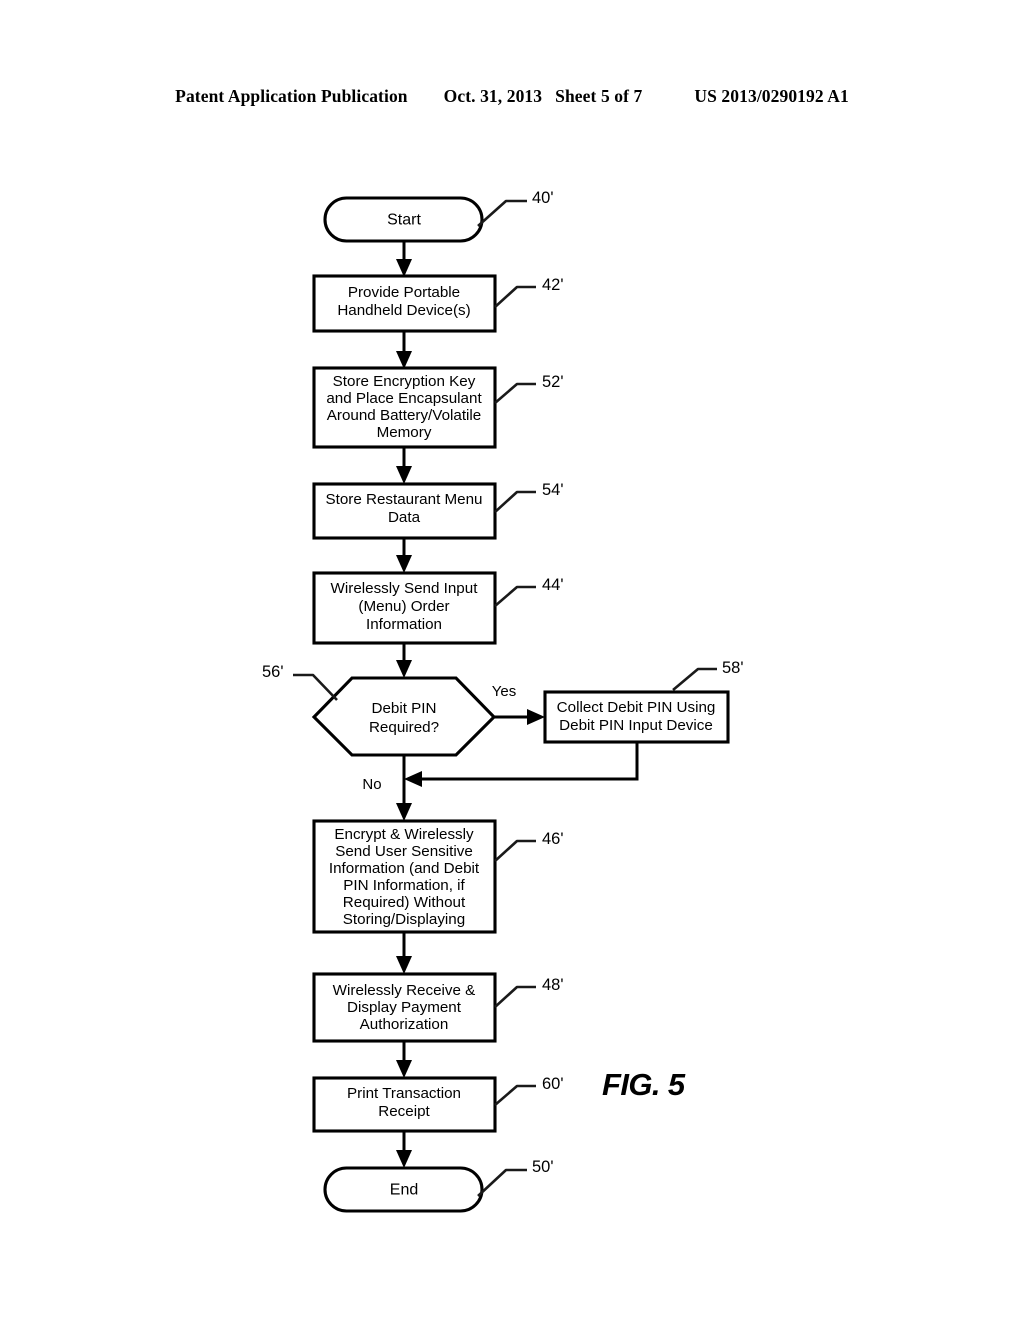  What do you see at coordinates (708, 675) in the screenshot?
I see `leader-collect-pin: 58'` at bounding box center [708, 675].